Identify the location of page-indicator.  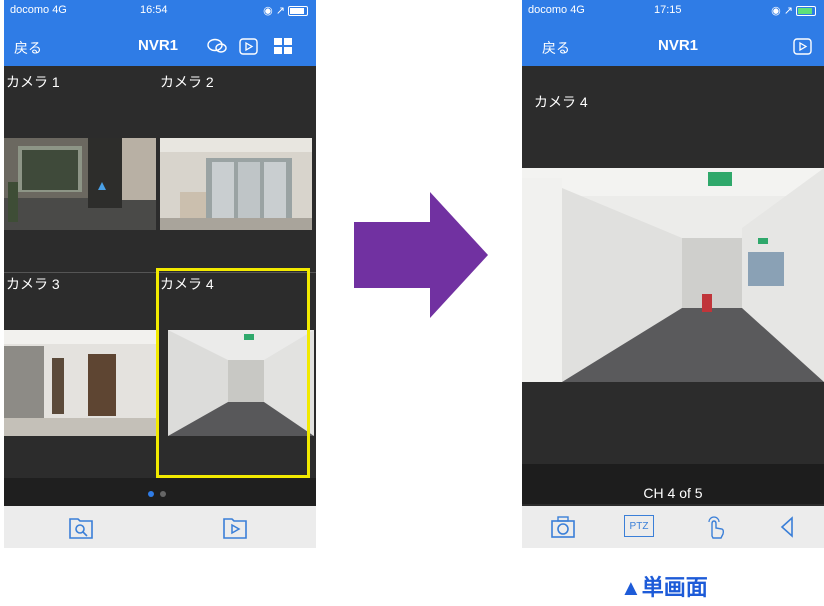
(160, 493).